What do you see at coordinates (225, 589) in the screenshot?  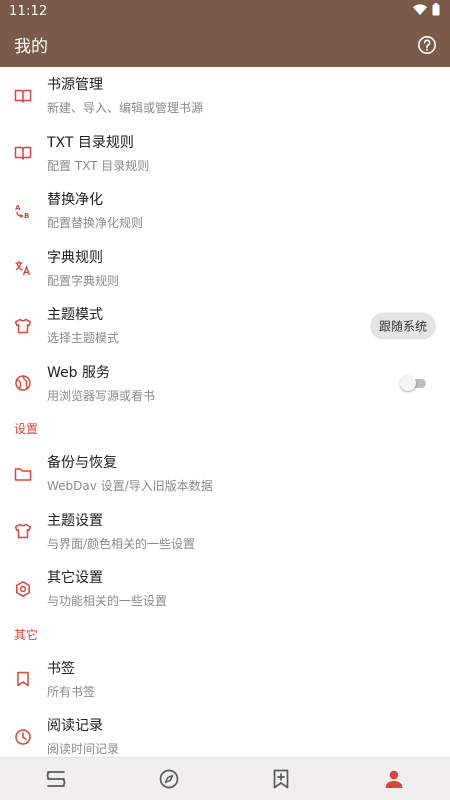 I see `item-other-settings: 其它设置 与功能相关的一些设置` at bounding box center [225, 589].